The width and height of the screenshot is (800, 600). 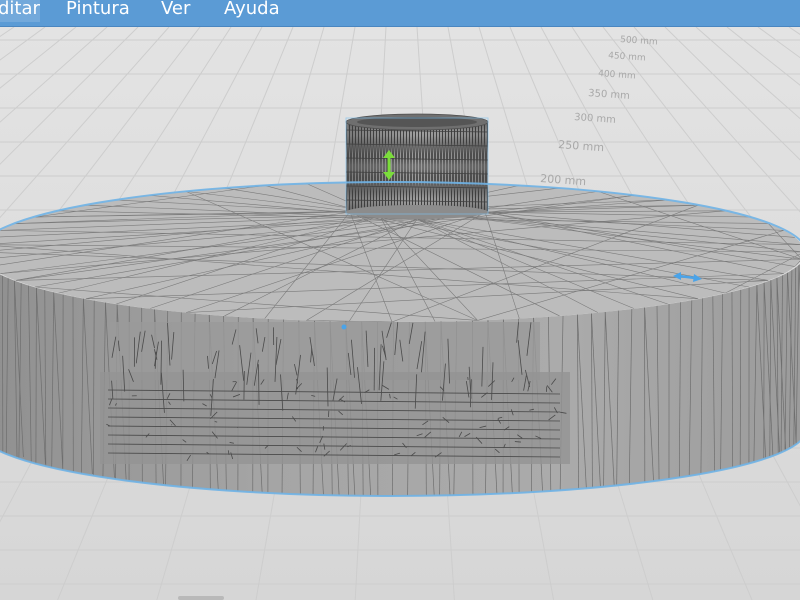 What do you see at coordinates (98, 11) in the screenshot?
I see `menu-pintura: Pintura` at bounding box center [98, 11].